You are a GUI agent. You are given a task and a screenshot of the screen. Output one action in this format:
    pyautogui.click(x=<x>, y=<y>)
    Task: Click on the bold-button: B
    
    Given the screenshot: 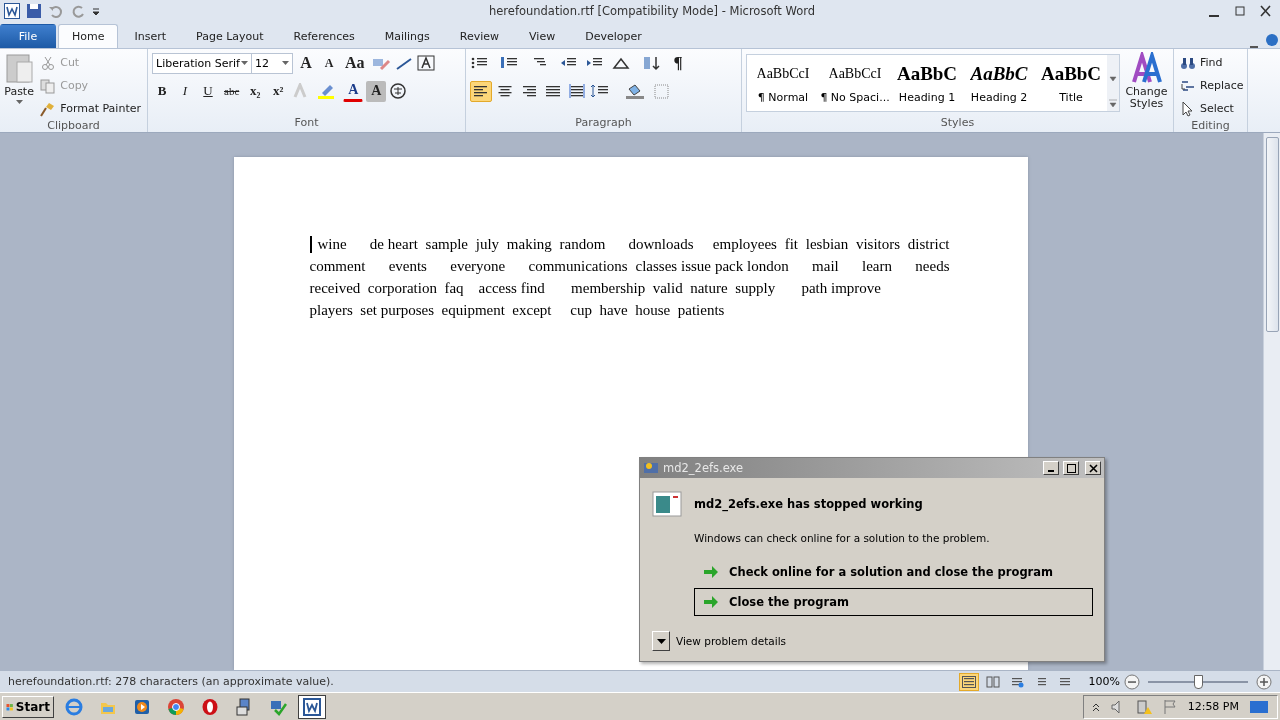 What is the action you would take?
    pyautogui.click(x=162, y=91)
    